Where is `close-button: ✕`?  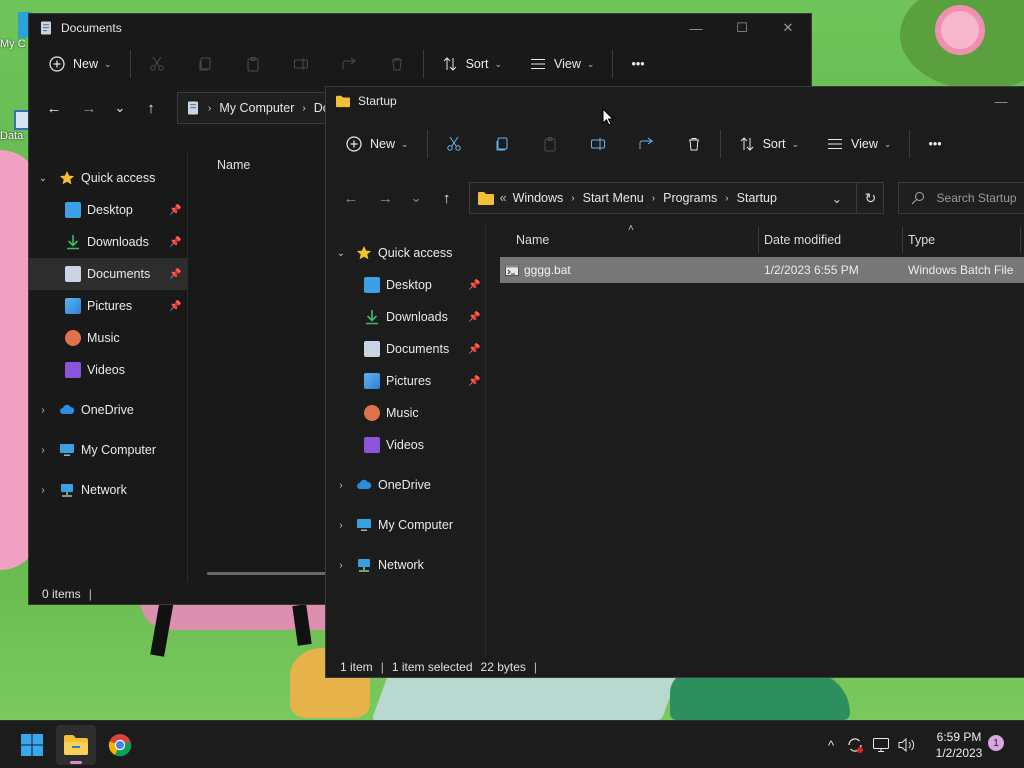
close-button: ✕ is located at coordinates (788, 28).